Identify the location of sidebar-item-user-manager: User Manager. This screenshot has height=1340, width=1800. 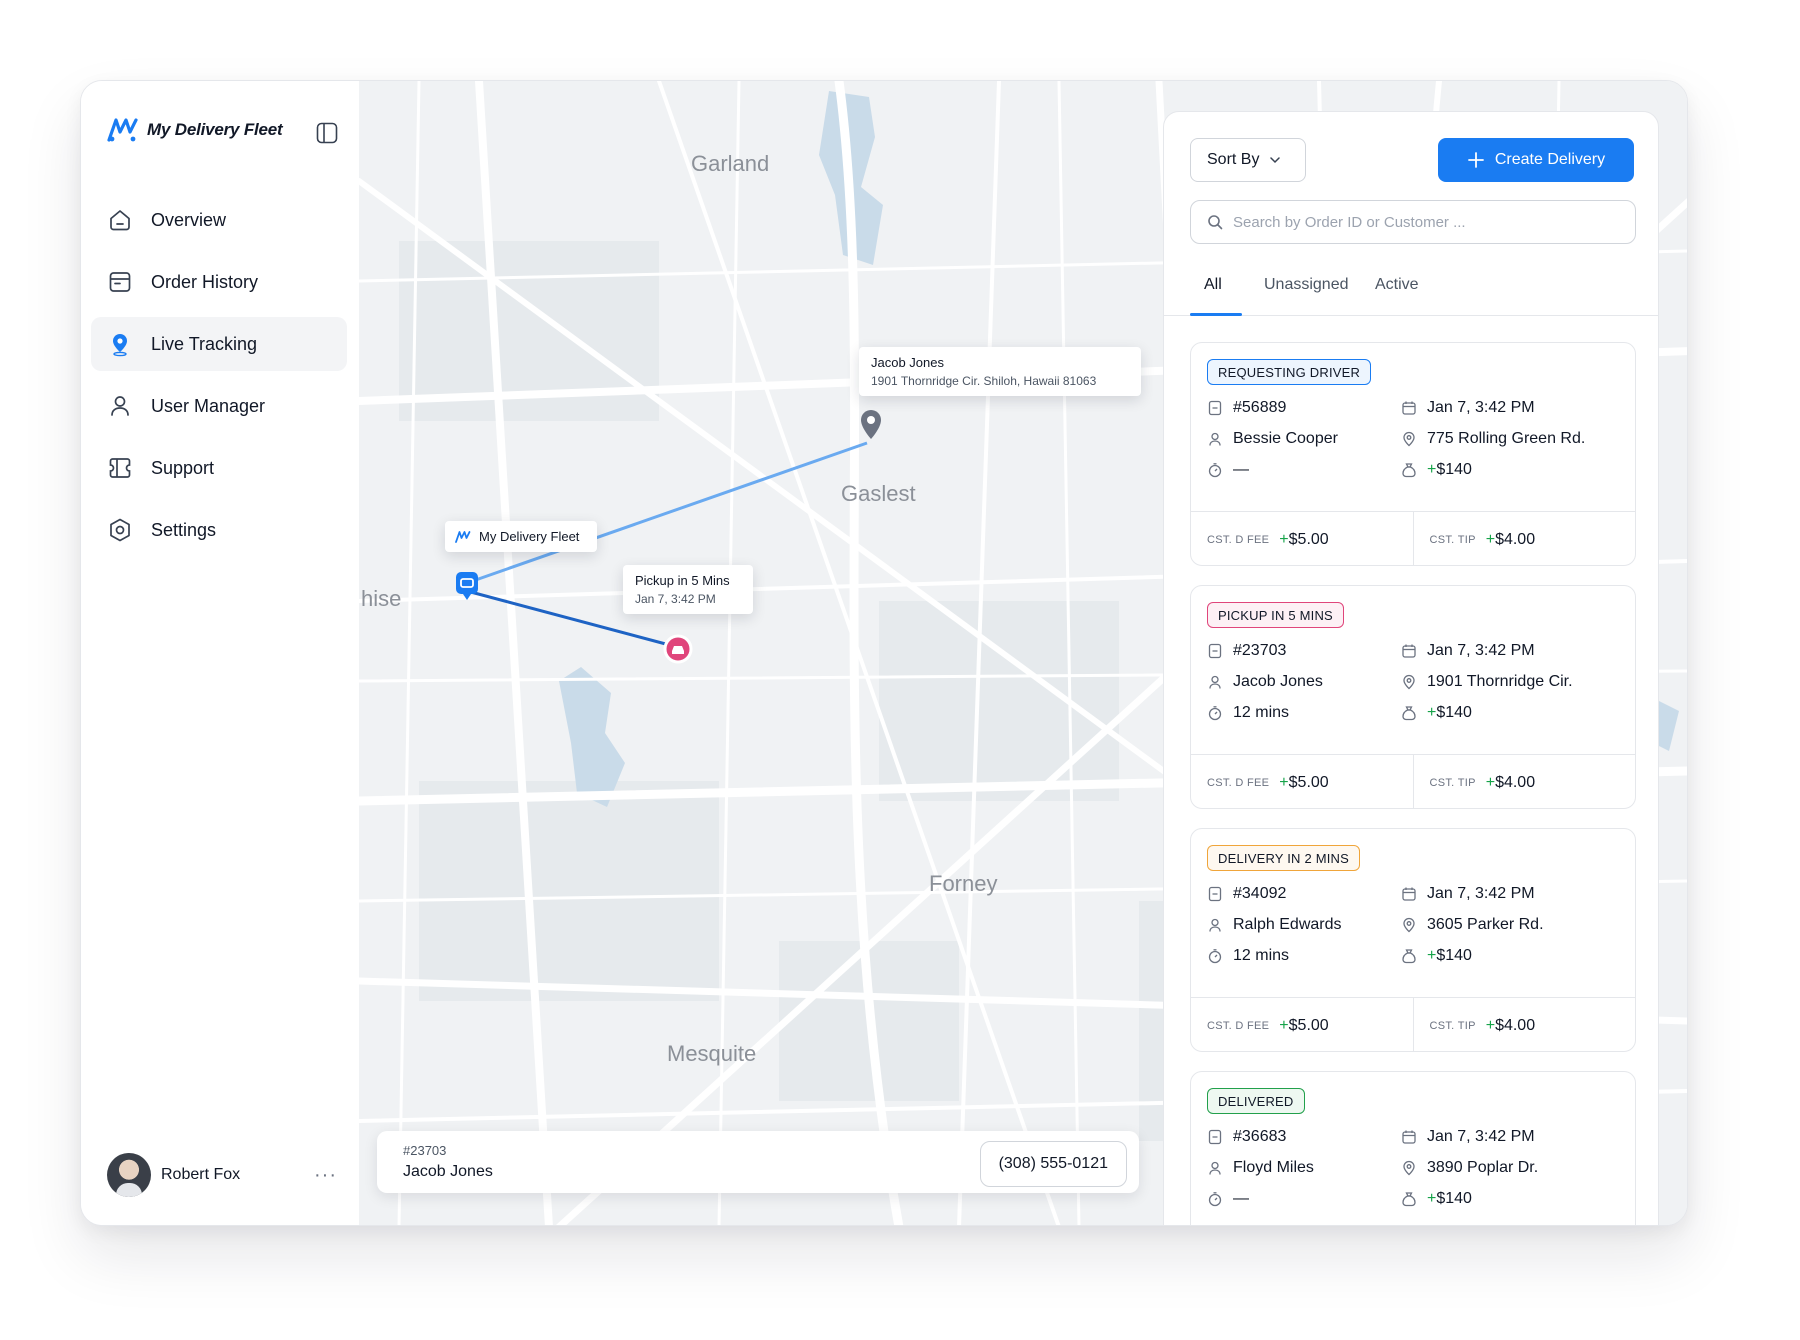
(219, 406).